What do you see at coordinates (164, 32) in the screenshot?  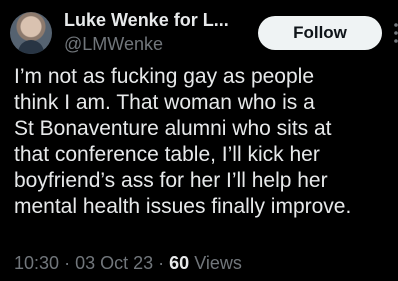 I see `author-names: Luke Wenke for L... @LMWenke` at bounding box center [164, 32].